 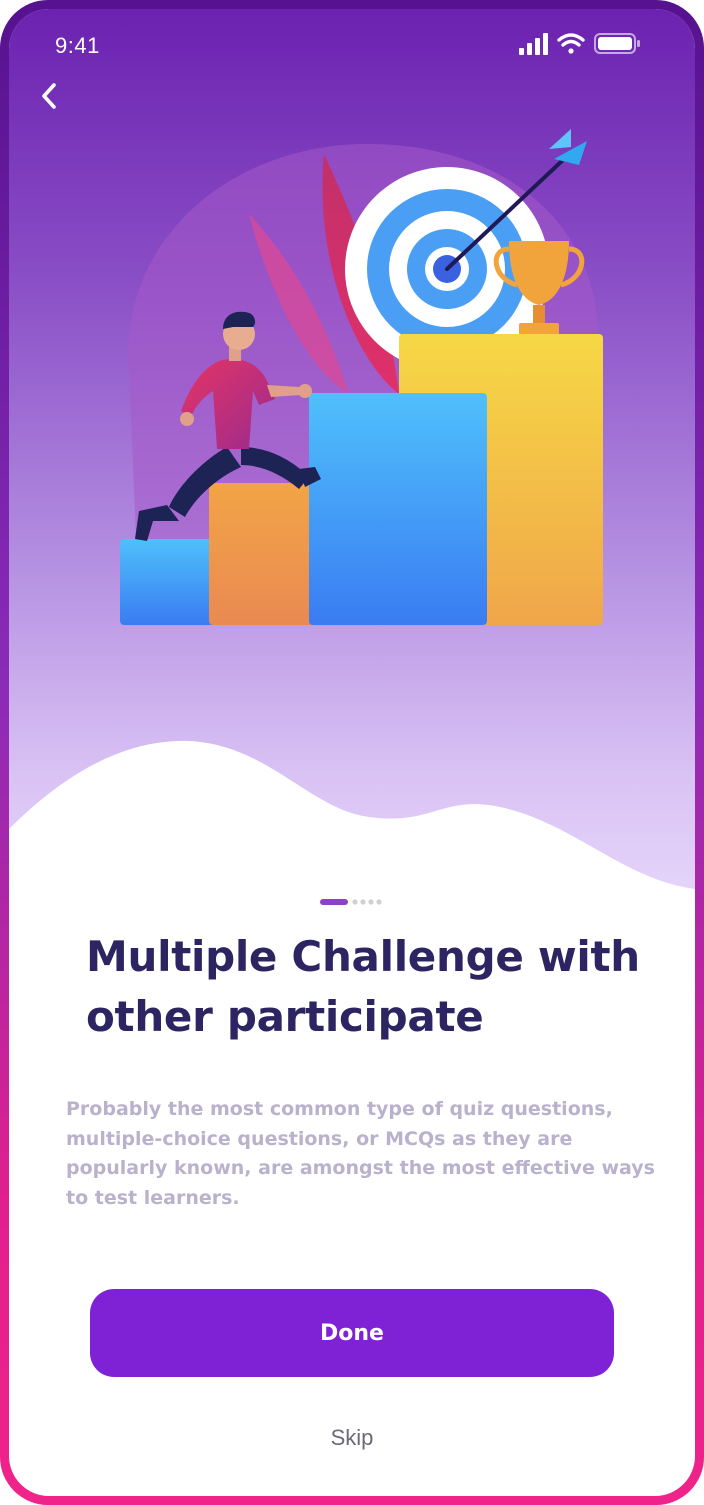 I want to click on status-icons, so click(x=579, y=44).